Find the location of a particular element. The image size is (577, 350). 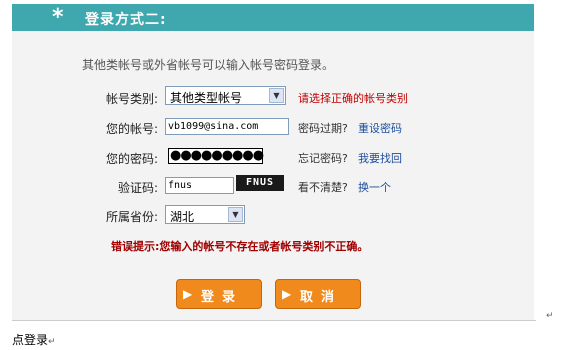

refresh-captcha-link: 换一个 is located at coordinates (374, 187).